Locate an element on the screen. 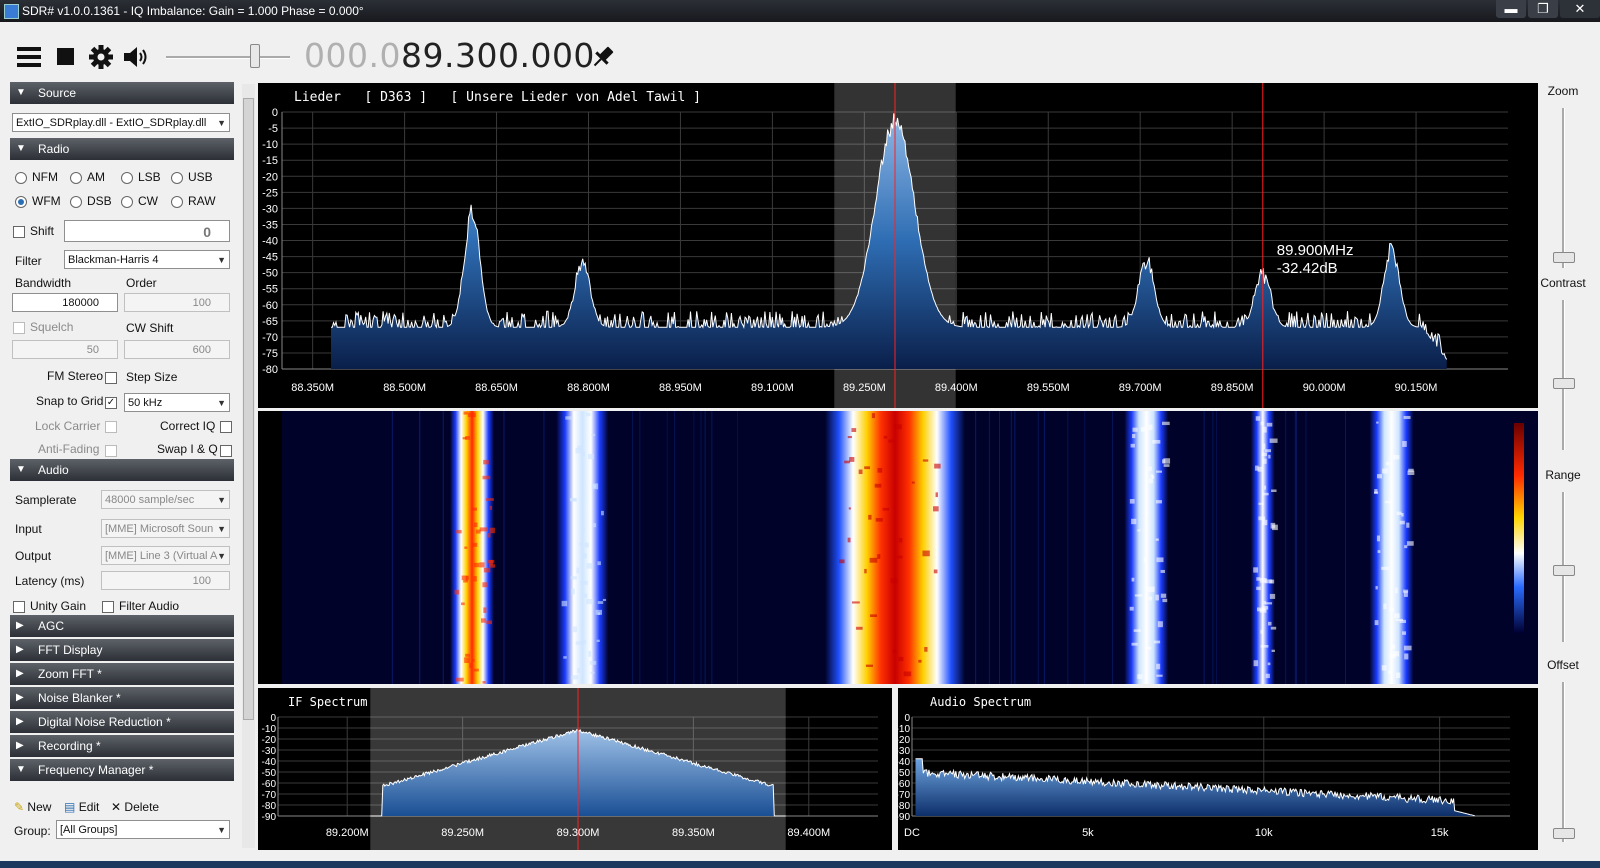 The height and width of the screenshot is (868, 1600). audio-output-select: [MME] Line 3 (Virtual A ▼ is located at coordinates (165, 555).